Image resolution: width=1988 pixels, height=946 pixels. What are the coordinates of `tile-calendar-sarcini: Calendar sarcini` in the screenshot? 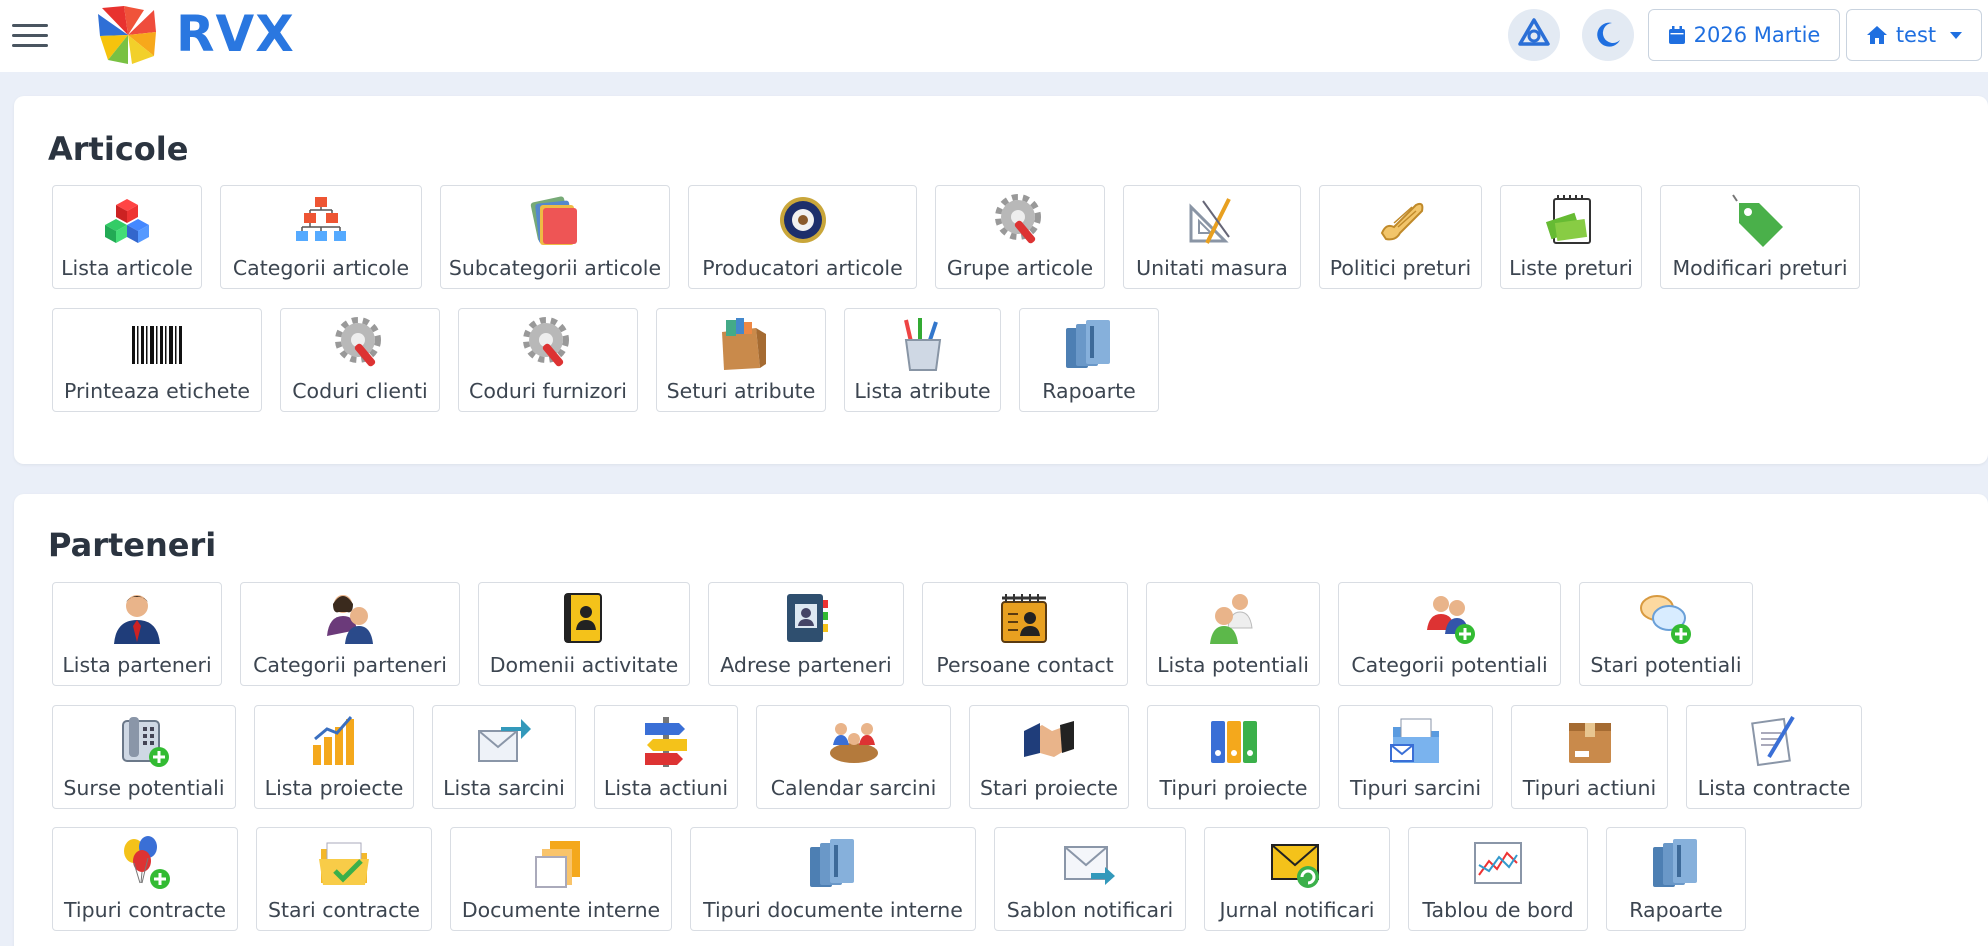 It's located at (853, 757).